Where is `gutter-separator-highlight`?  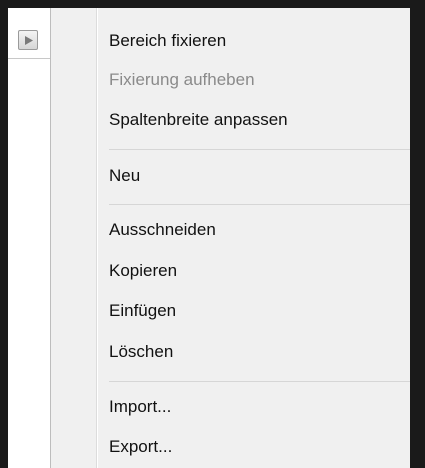 gutter-separator-highlight is located at coordinates (97, 238).